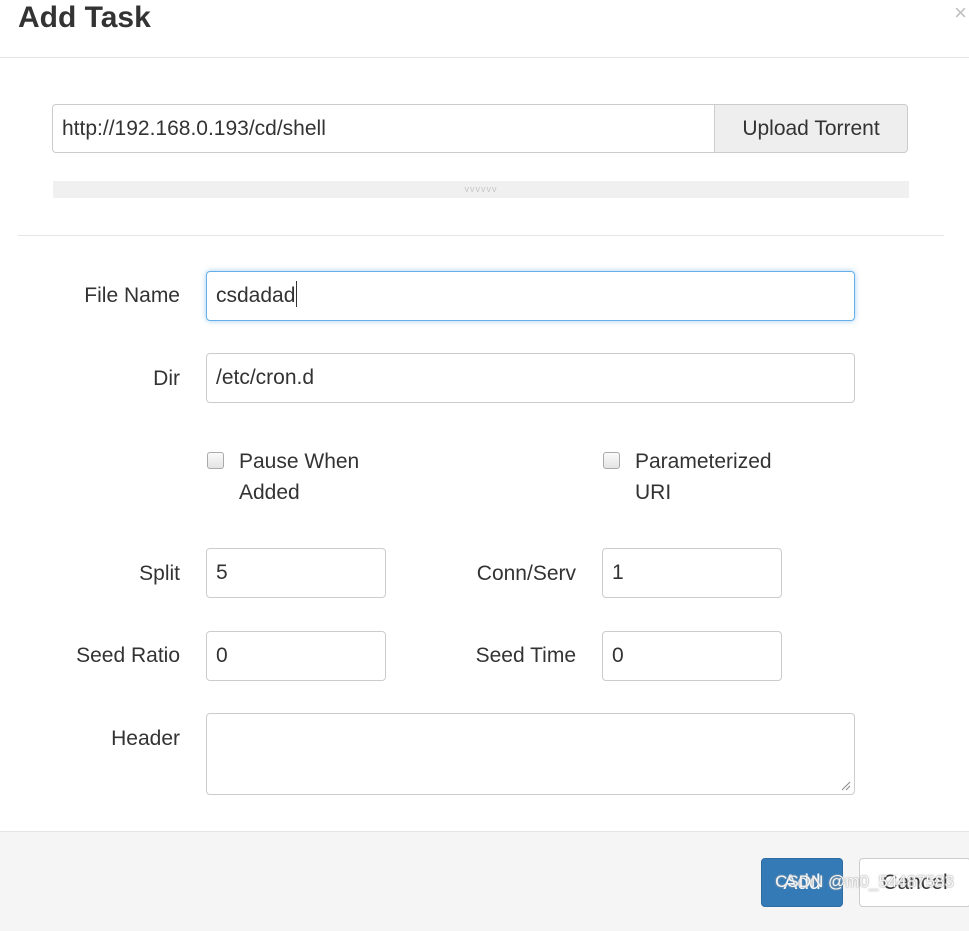  Describe the element at coordinates (846, 786) in the screenshot. I see `resize-grip-icon` at that location.